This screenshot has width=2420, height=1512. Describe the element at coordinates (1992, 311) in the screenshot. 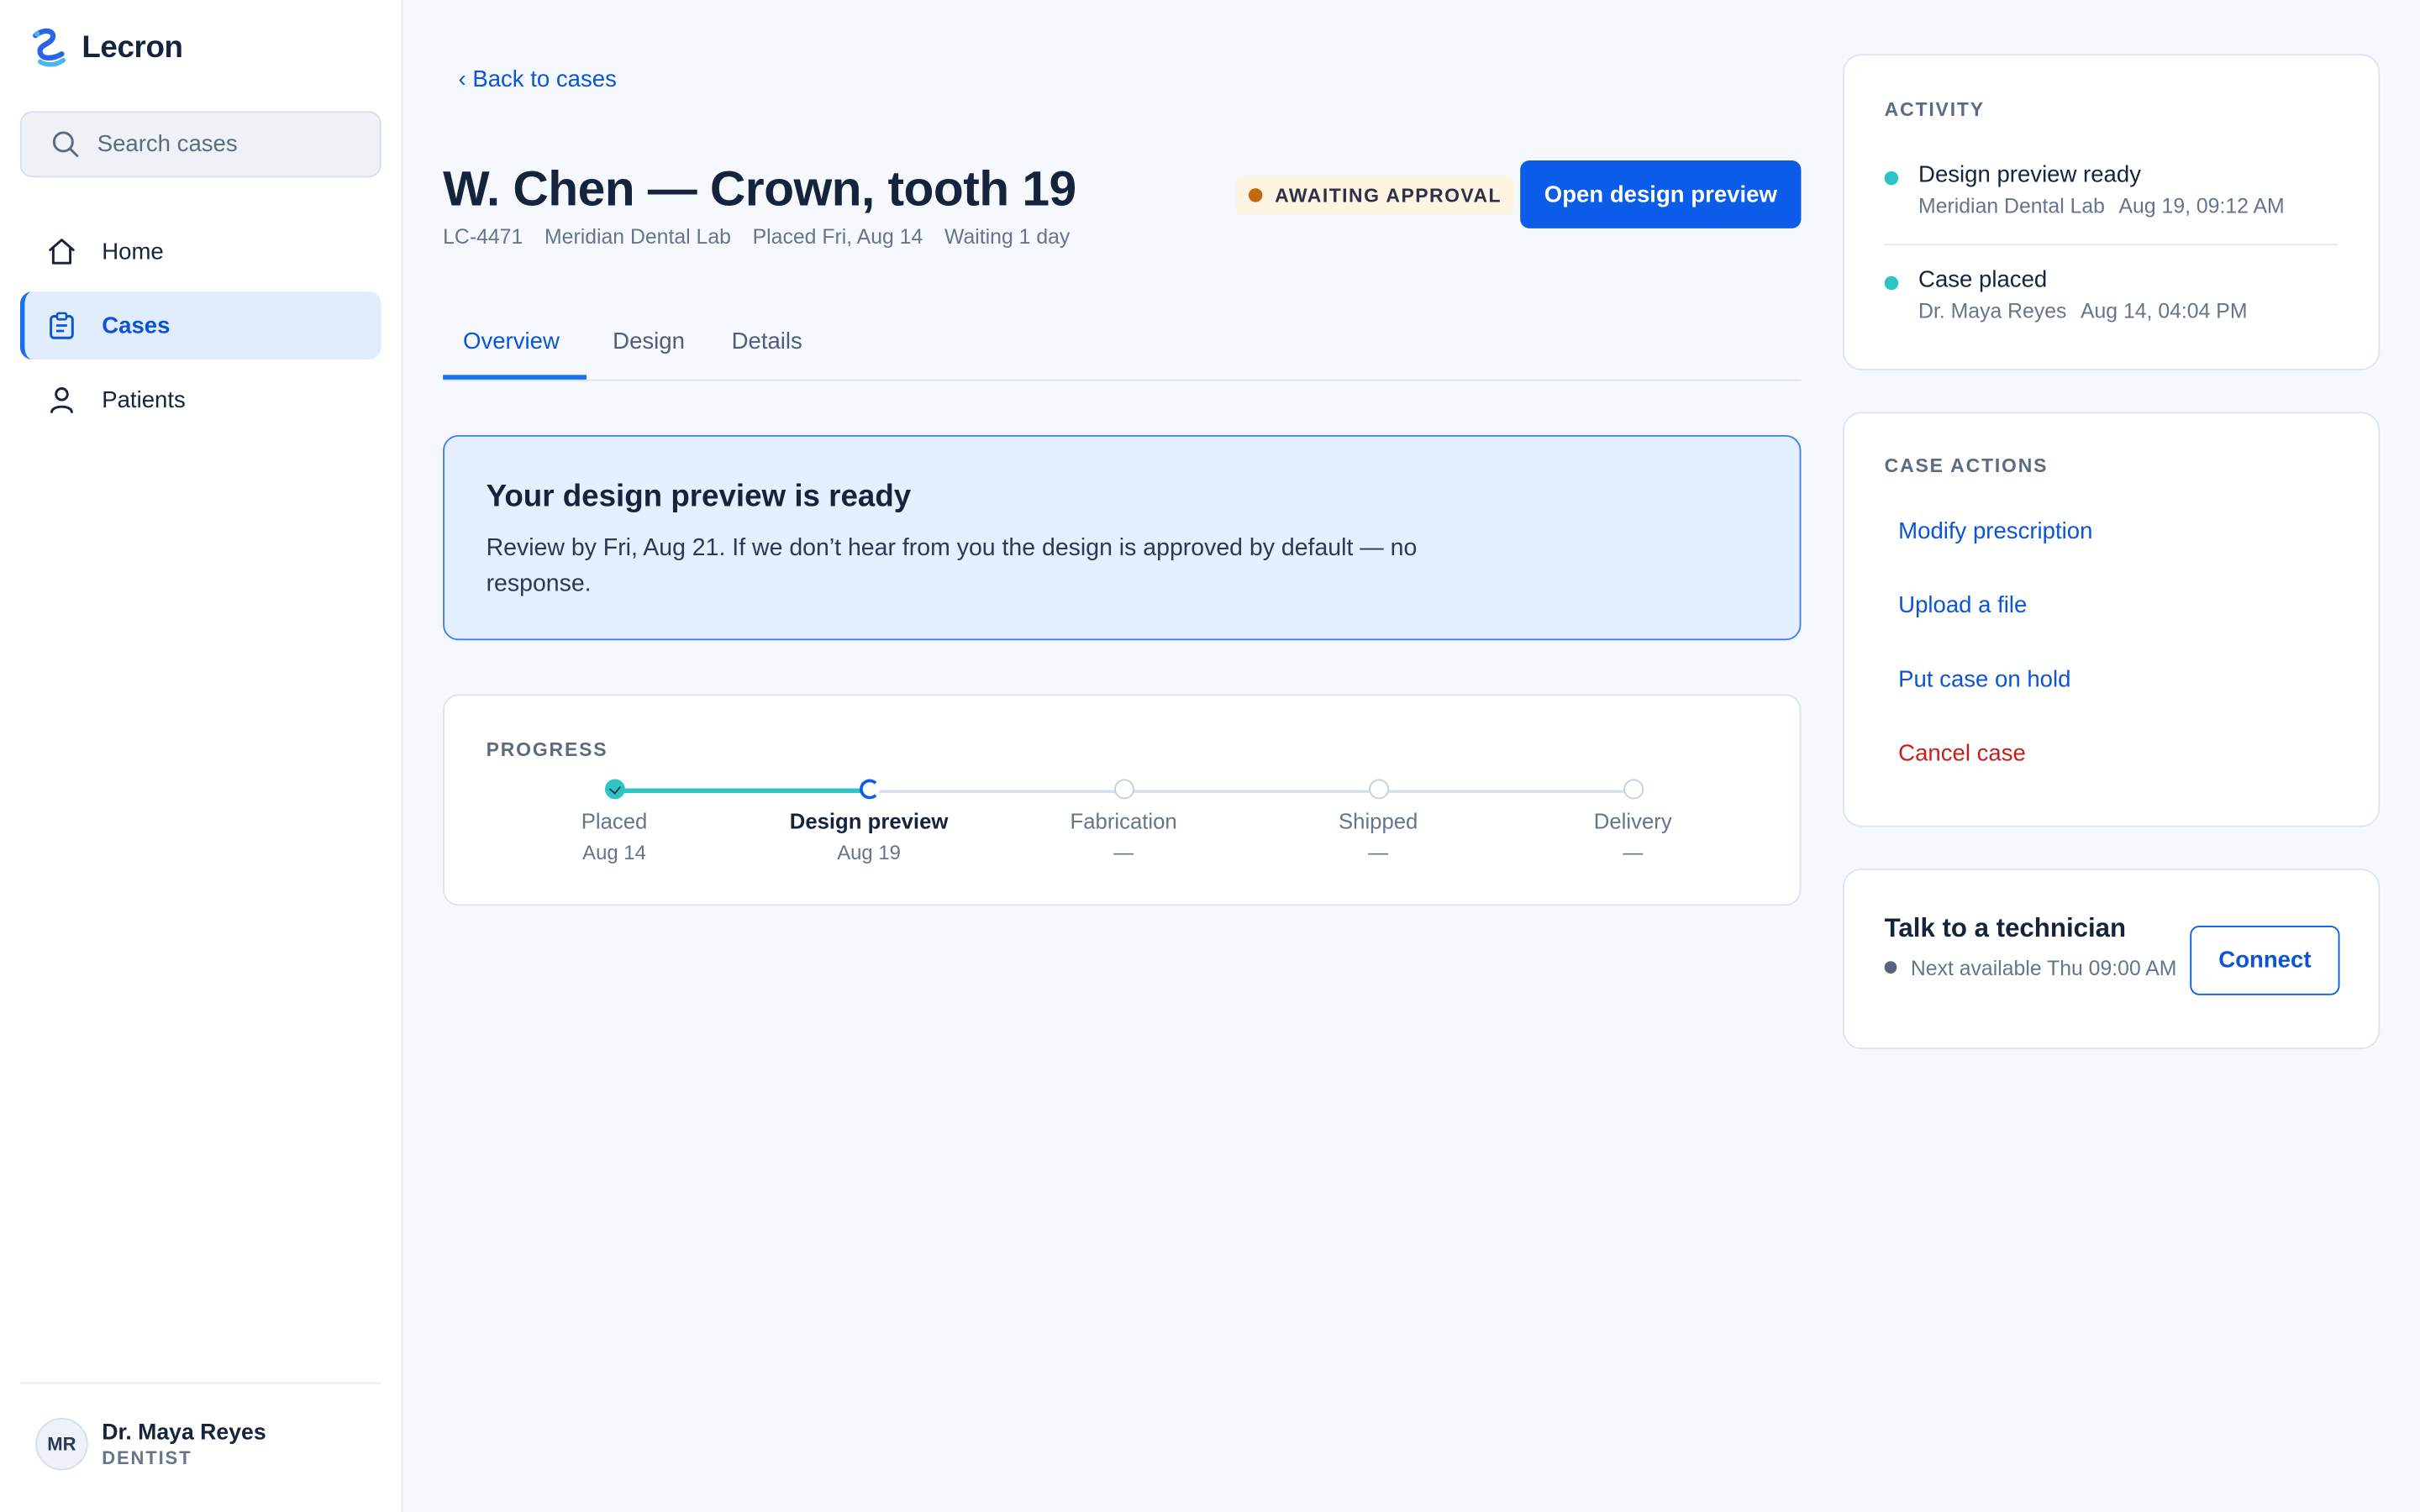

I see `activity-actor: Dr. Maya Reyes` at that location.